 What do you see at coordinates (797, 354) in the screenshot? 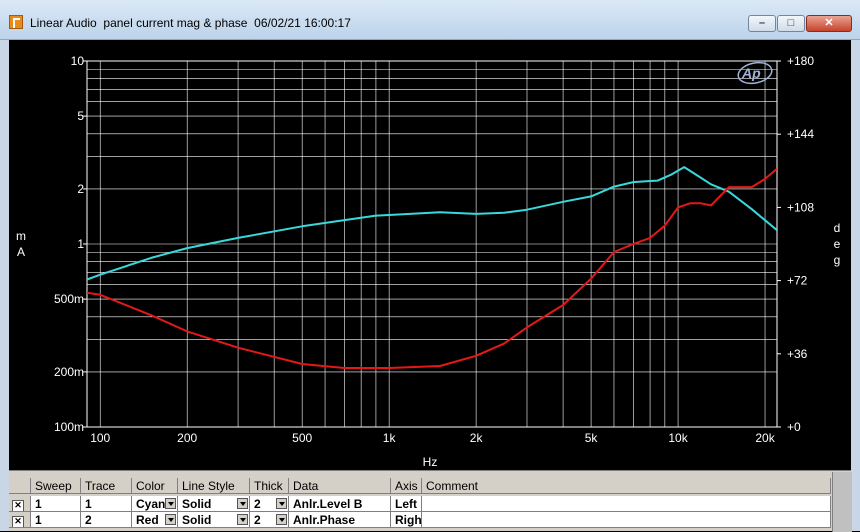
I see `right-tick-label: +36` at bounding box center [797, 354].